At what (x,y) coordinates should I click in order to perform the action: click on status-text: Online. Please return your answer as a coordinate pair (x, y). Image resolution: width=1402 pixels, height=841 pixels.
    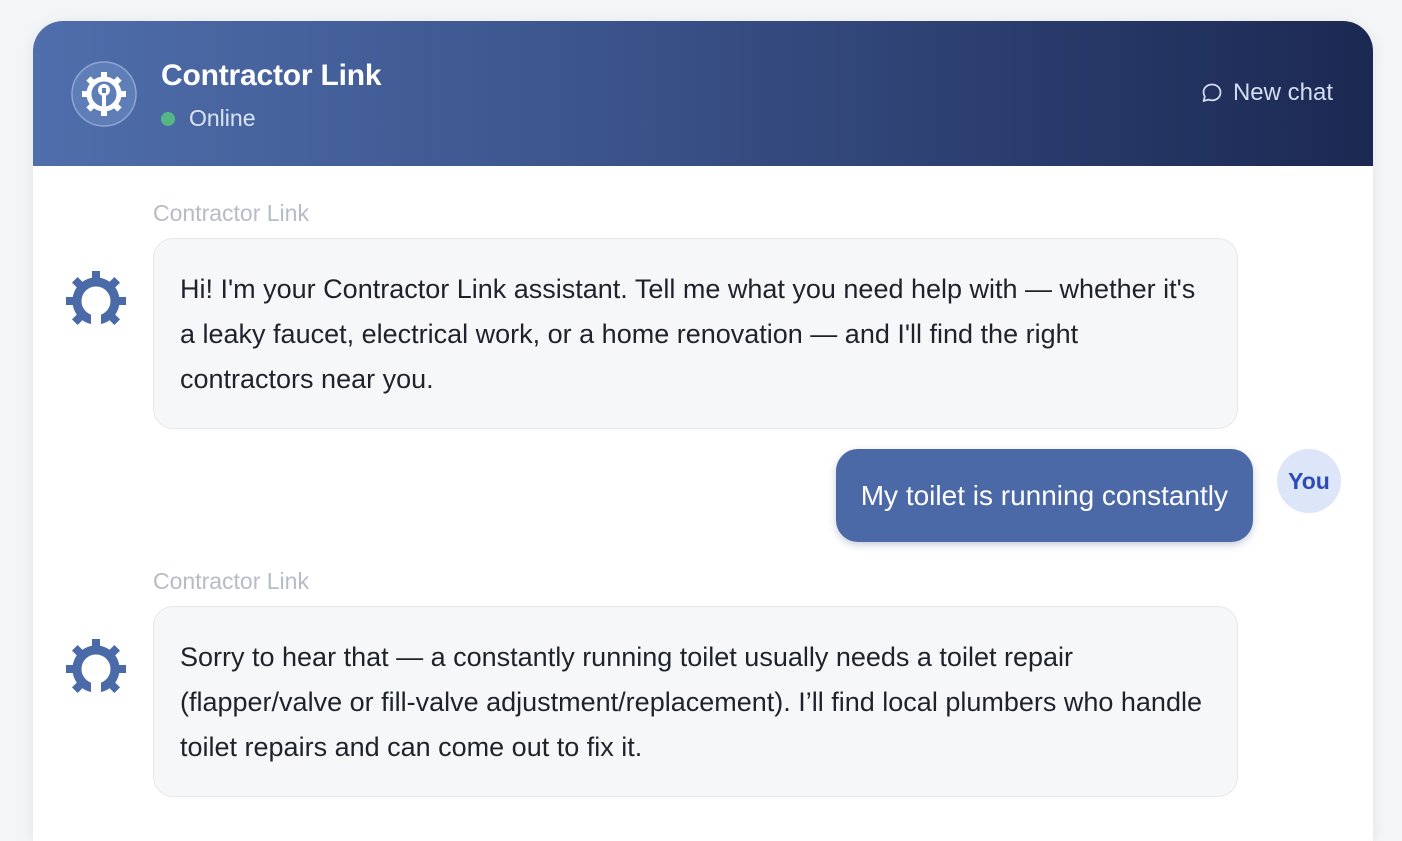
    Looking at the image, I should click on (222, 118).